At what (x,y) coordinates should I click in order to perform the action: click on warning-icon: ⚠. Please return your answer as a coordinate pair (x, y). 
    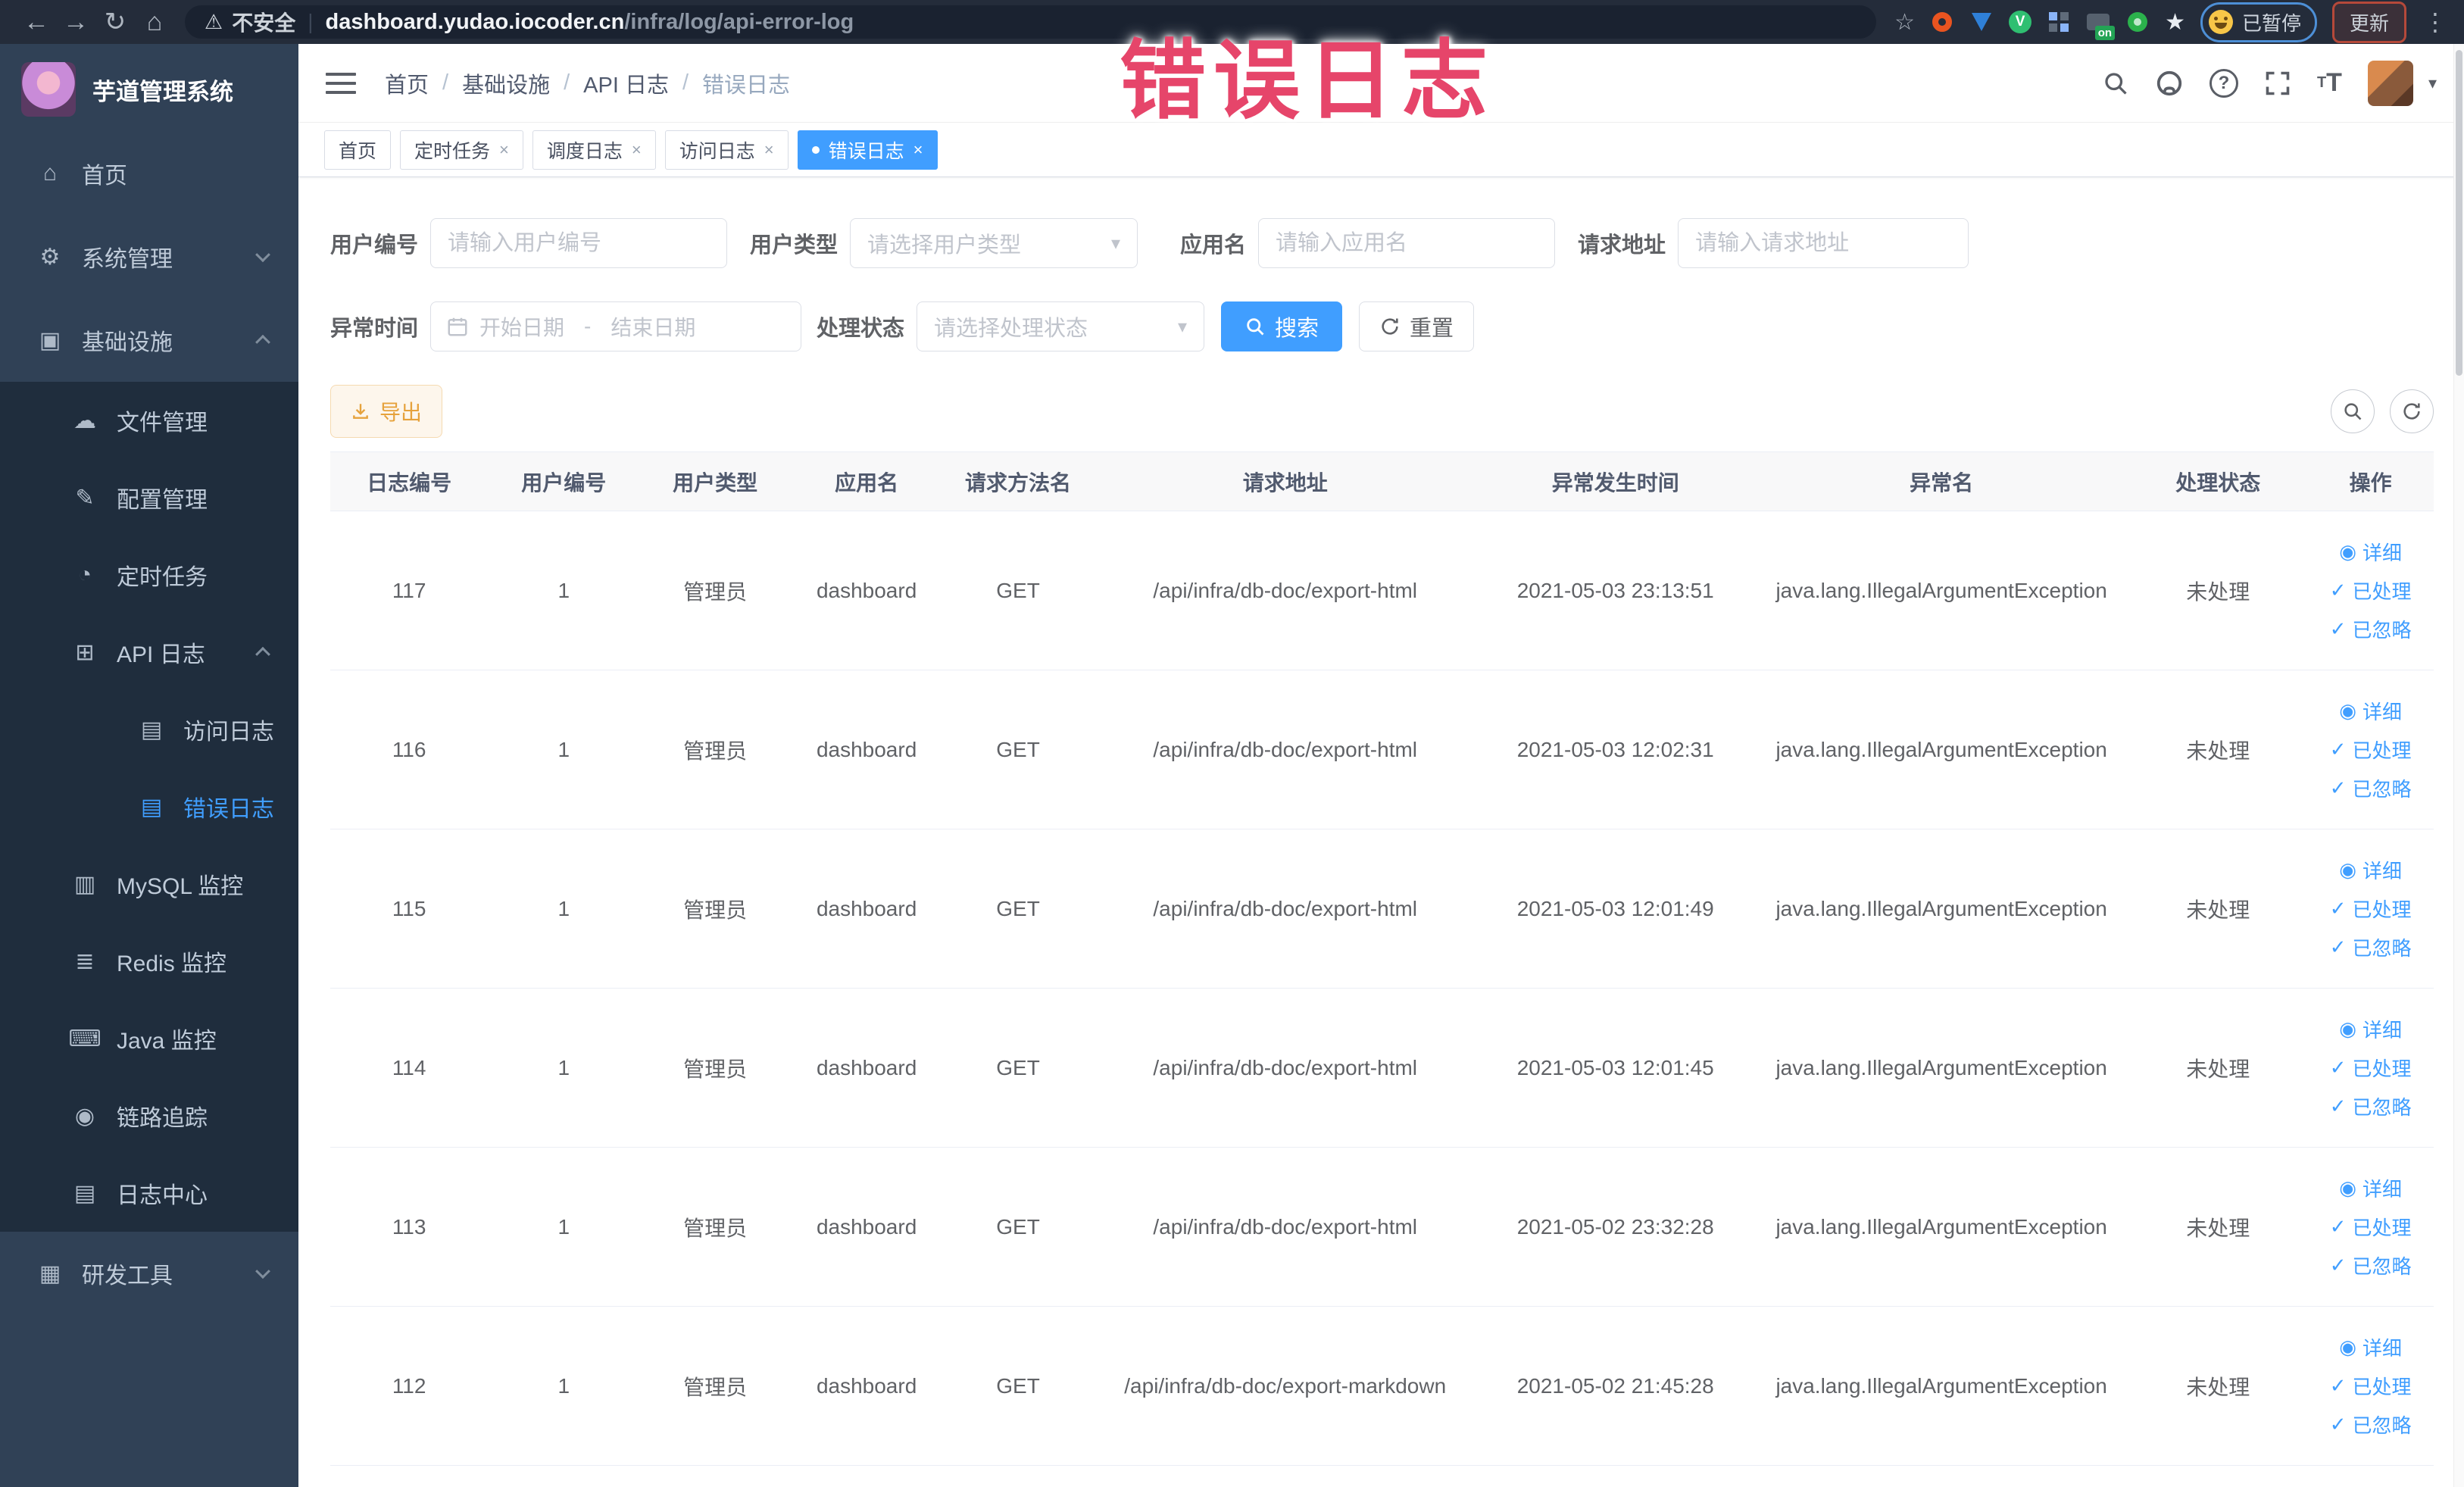
    Looking at the image, I should click on (214, 21).